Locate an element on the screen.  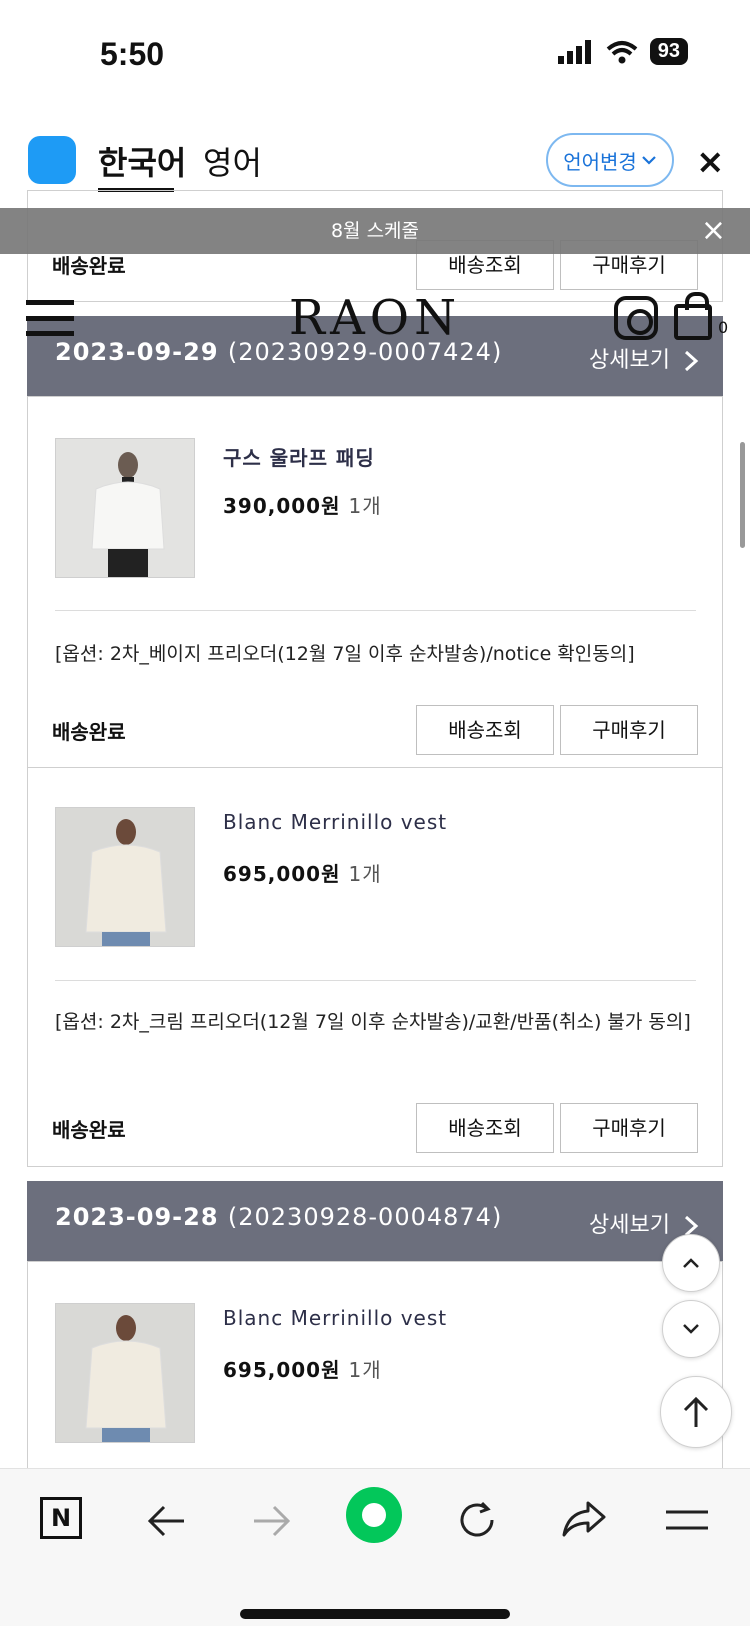
signal-icon is located at coordinates (574, 51).